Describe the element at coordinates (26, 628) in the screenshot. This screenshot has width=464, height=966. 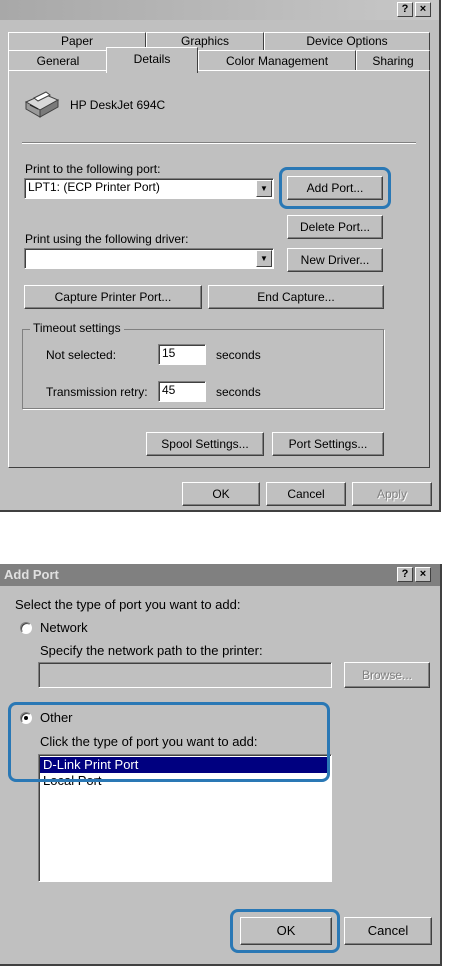
I see `network-radio` at that location.